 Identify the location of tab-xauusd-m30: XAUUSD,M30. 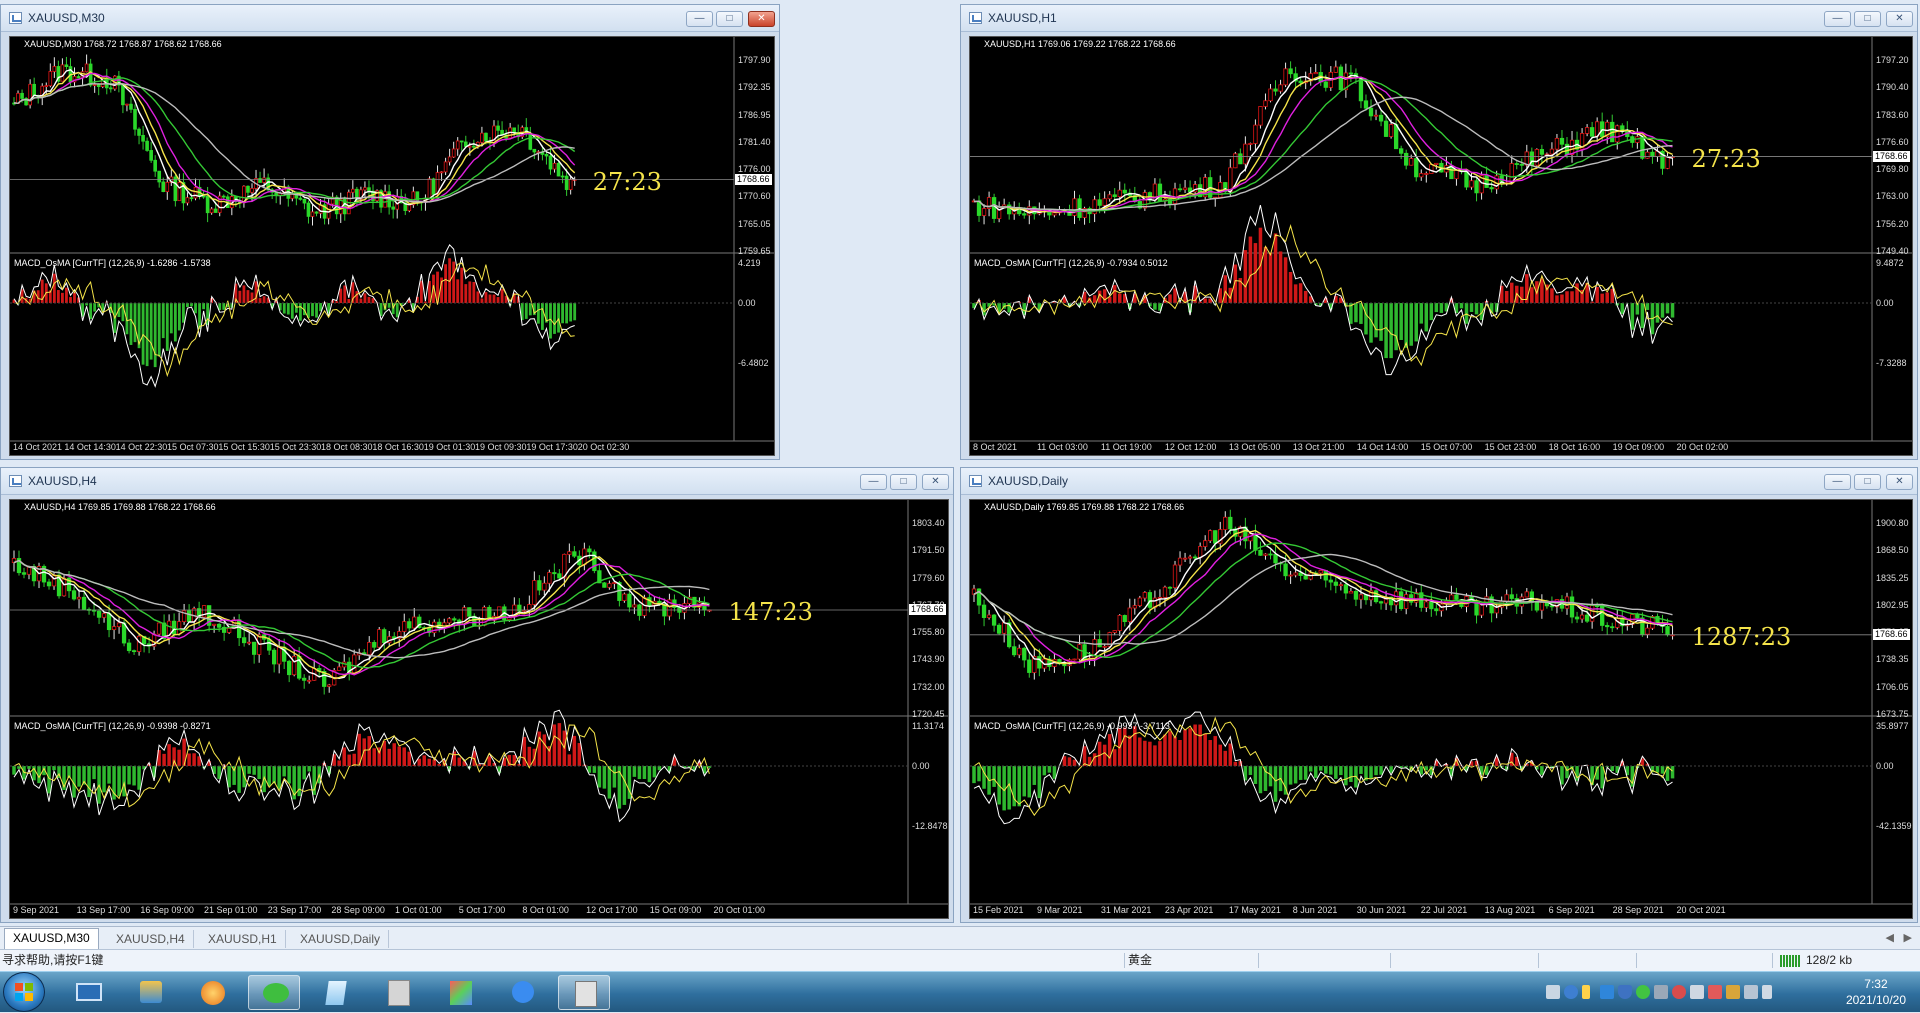
(51, 938).